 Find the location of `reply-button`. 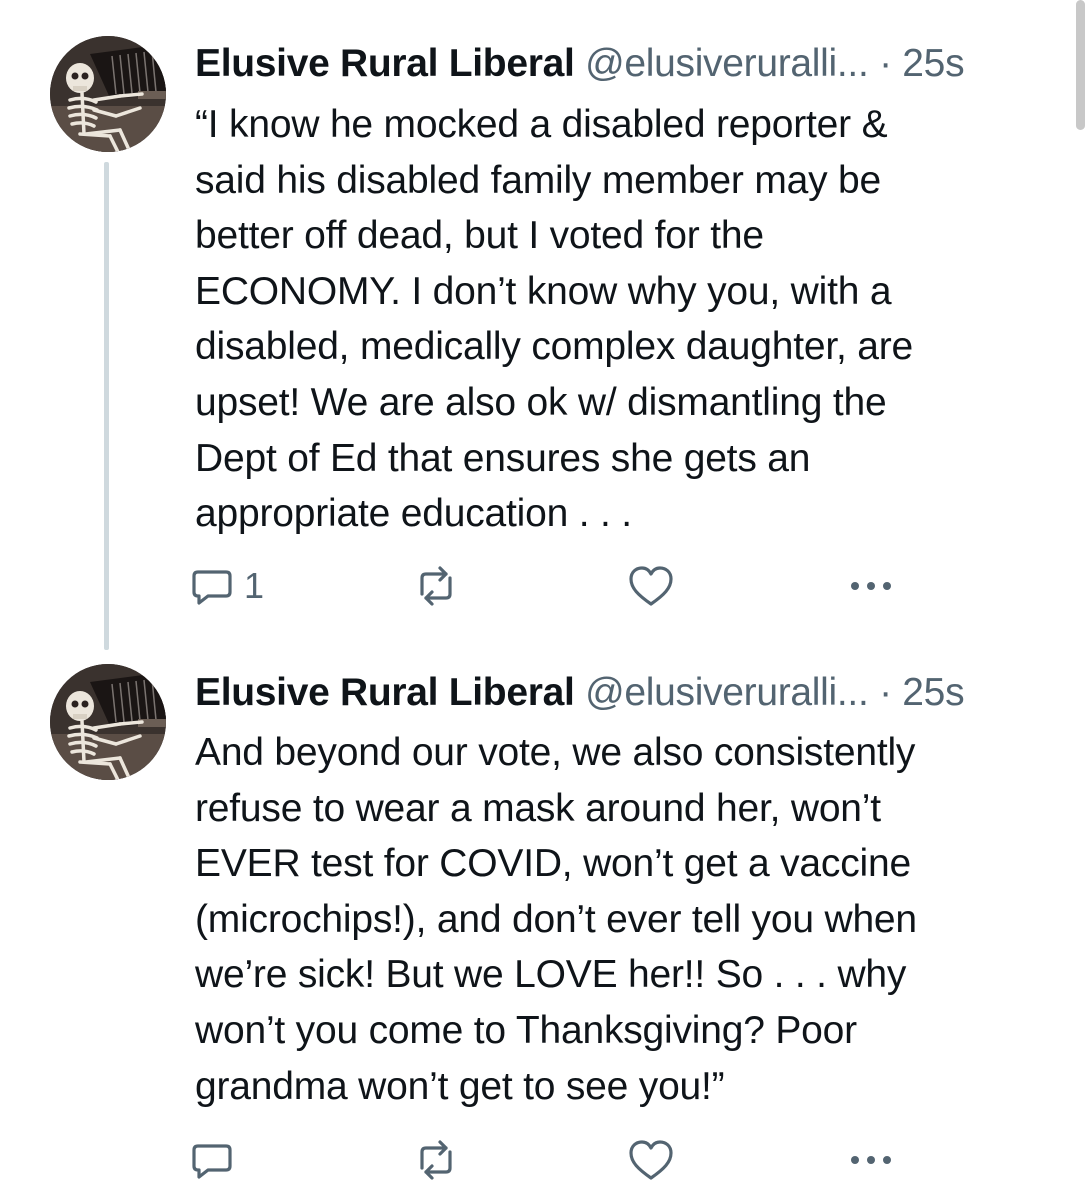

reply-button is located at coordinates (212, 1160).